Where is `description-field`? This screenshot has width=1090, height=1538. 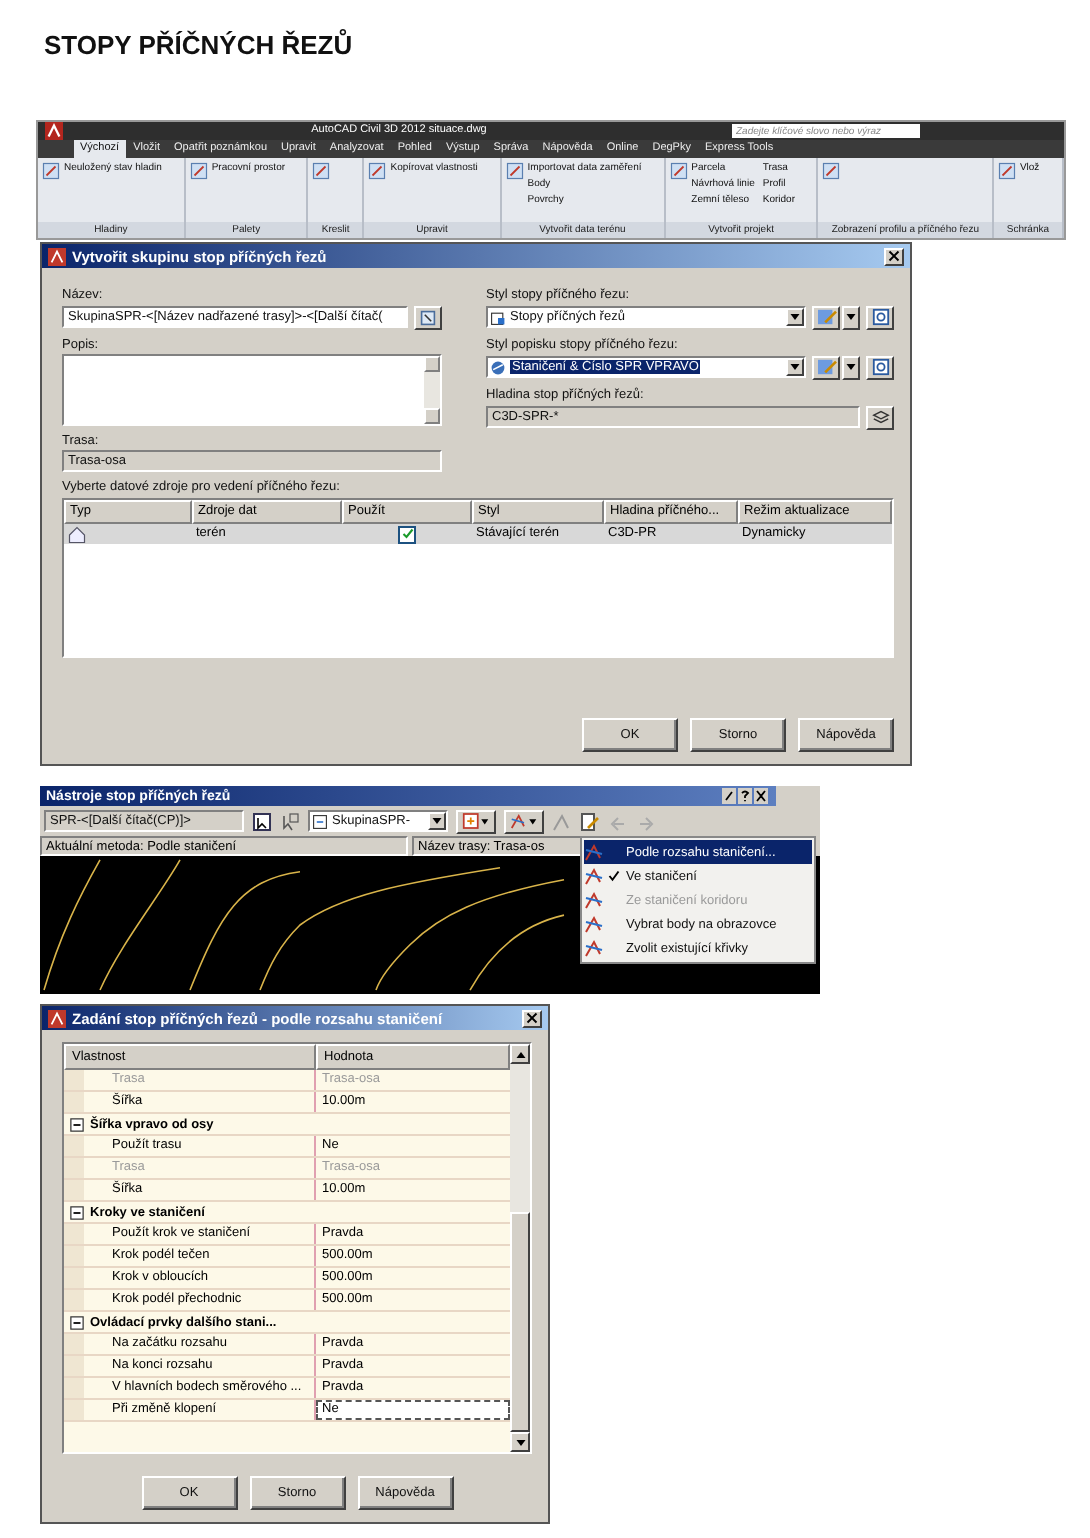 description-field is located at coordinates (252, 390).